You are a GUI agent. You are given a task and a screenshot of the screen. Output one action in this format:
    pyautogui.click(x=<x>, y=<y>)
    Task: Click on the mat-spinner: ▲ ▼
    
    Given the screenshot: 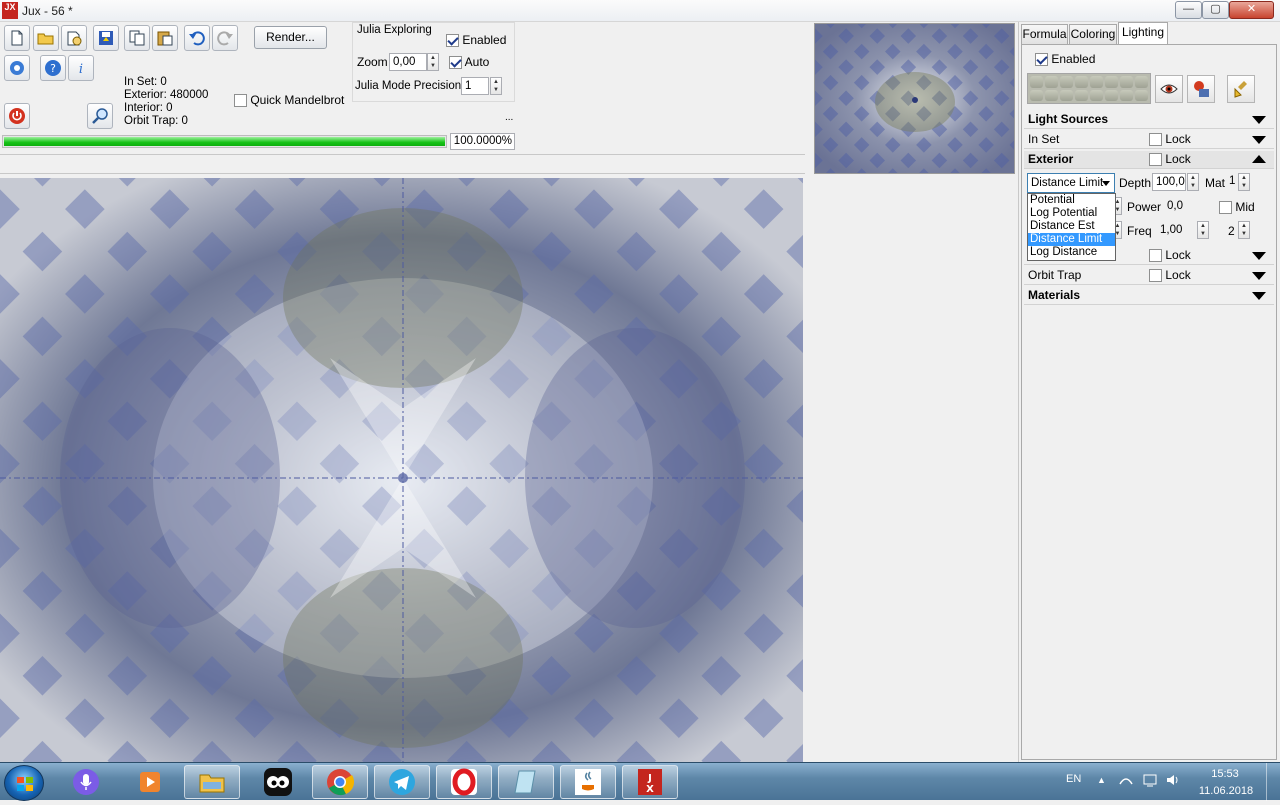 What is the action you would take?
    pyautogui.click(x=1244, y=182)
    